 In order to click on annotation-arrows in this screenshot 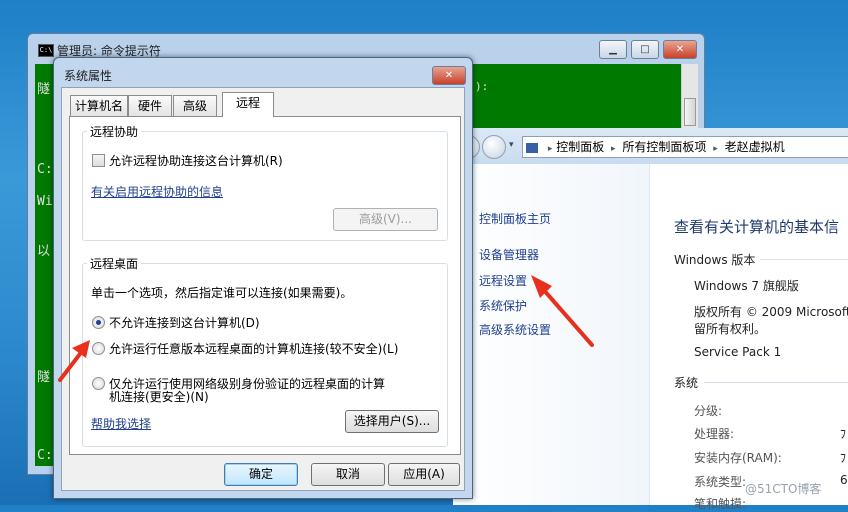, I will do `click(326, 328)`.